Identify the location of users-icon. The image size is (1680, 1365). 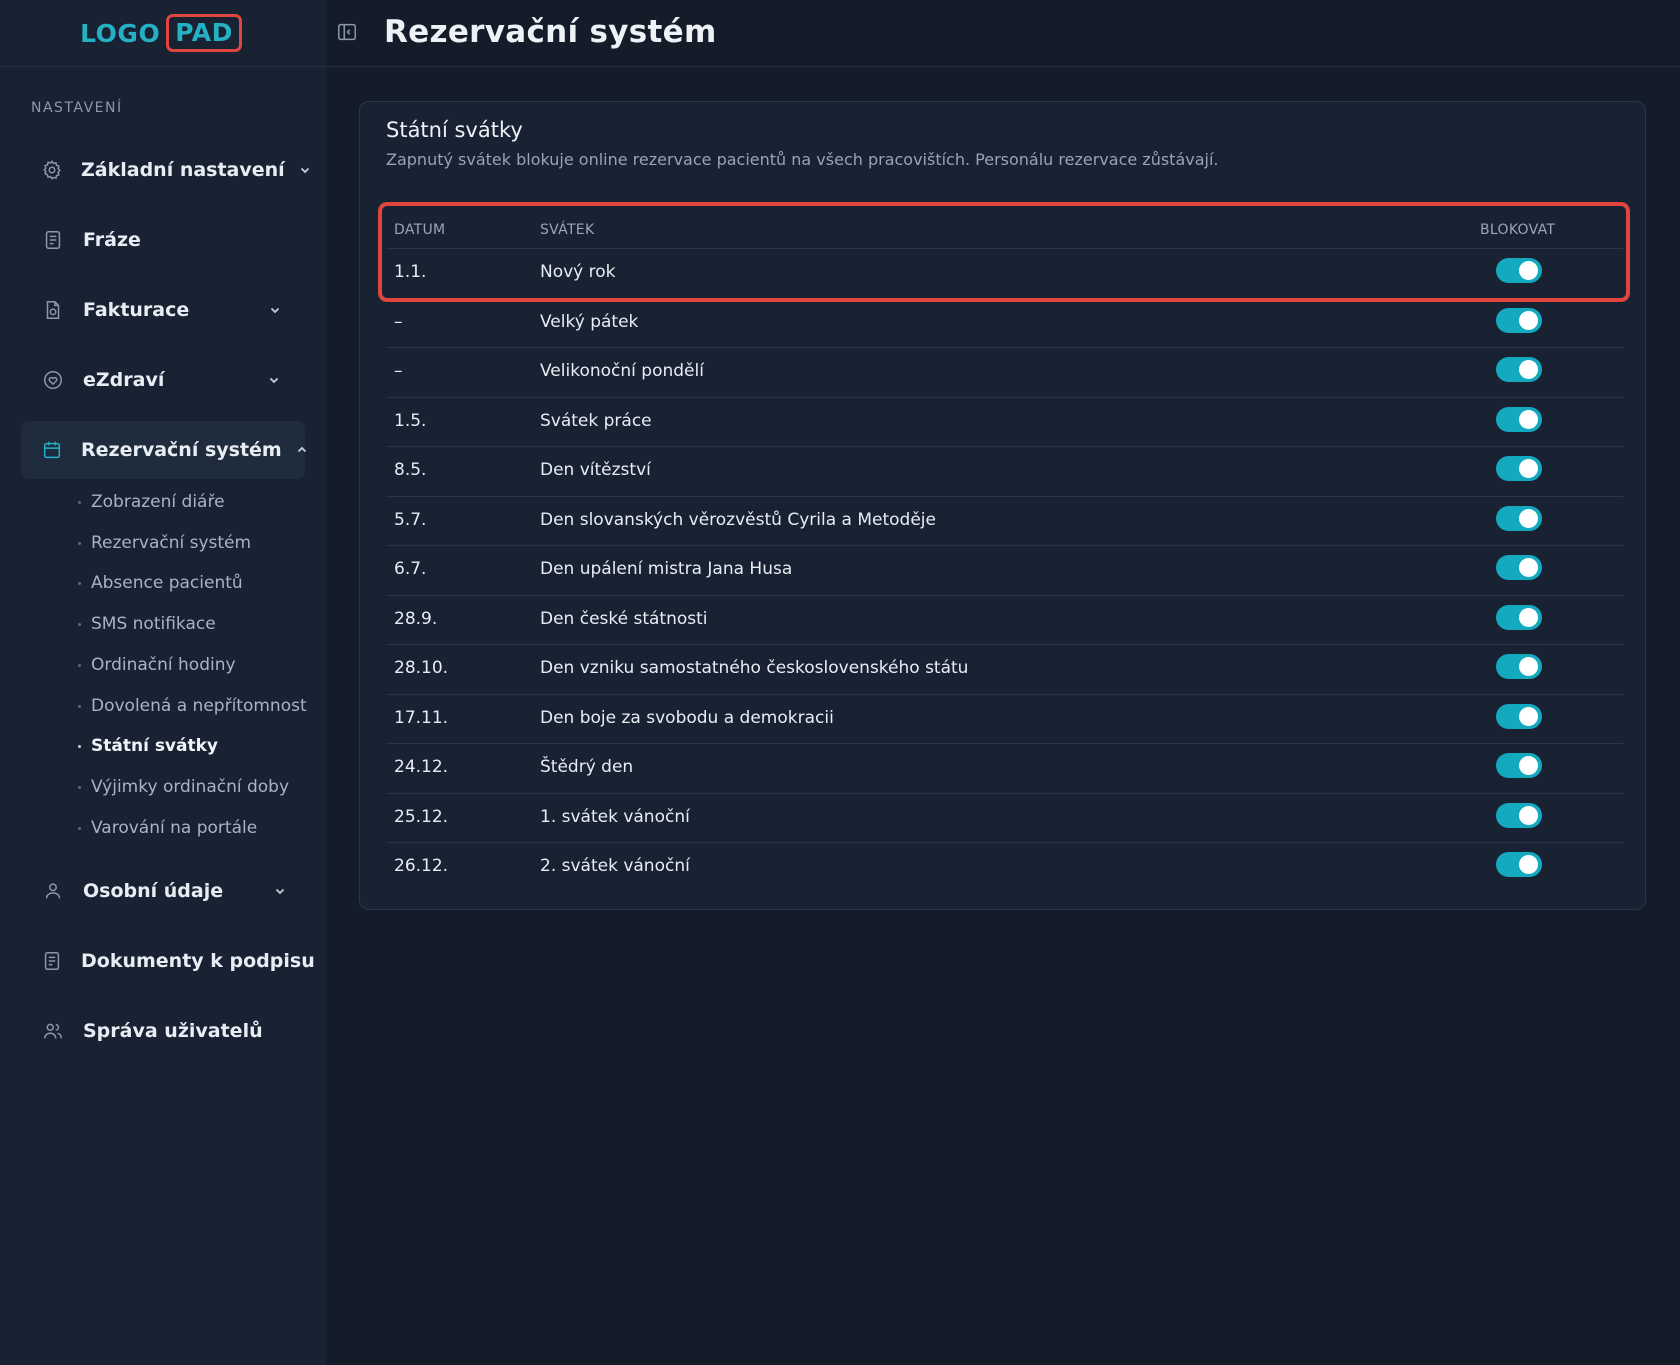
(53, 1031).